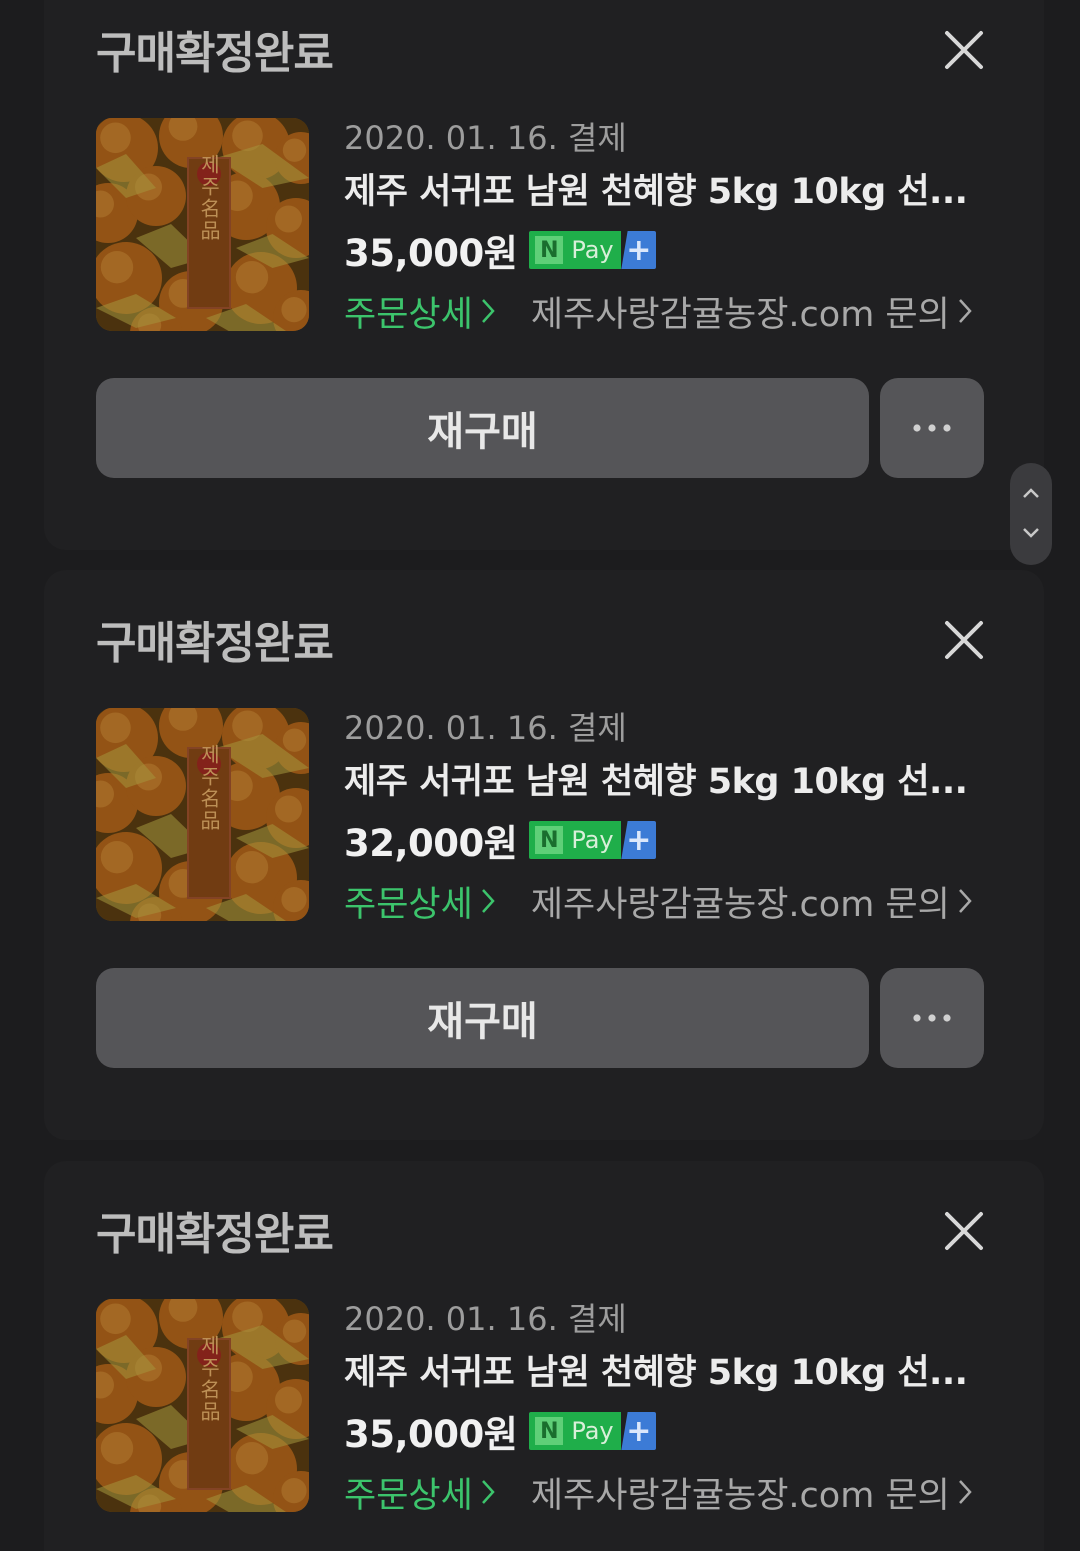  Describe the element at coordinates (1031, 493) in the screenshot. I see `chevron-up-icon` at that location.